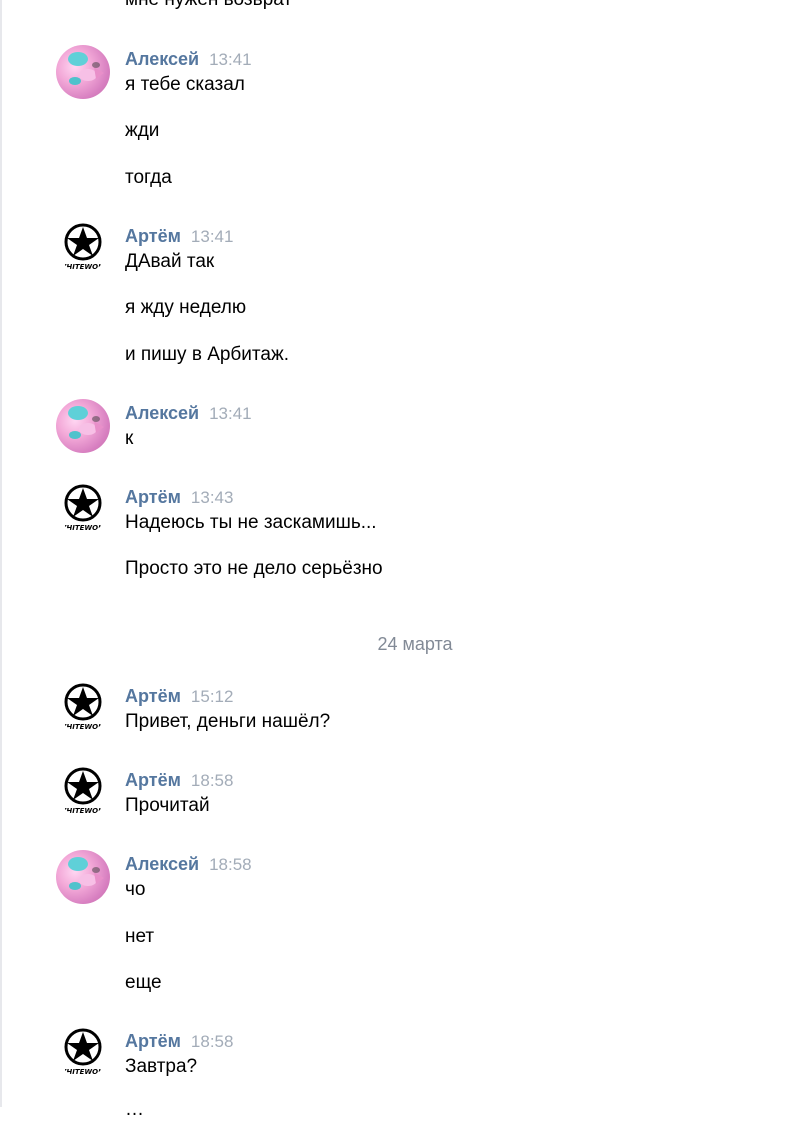  I want to click on message-header: Артём 13:41, so click(179, 237).